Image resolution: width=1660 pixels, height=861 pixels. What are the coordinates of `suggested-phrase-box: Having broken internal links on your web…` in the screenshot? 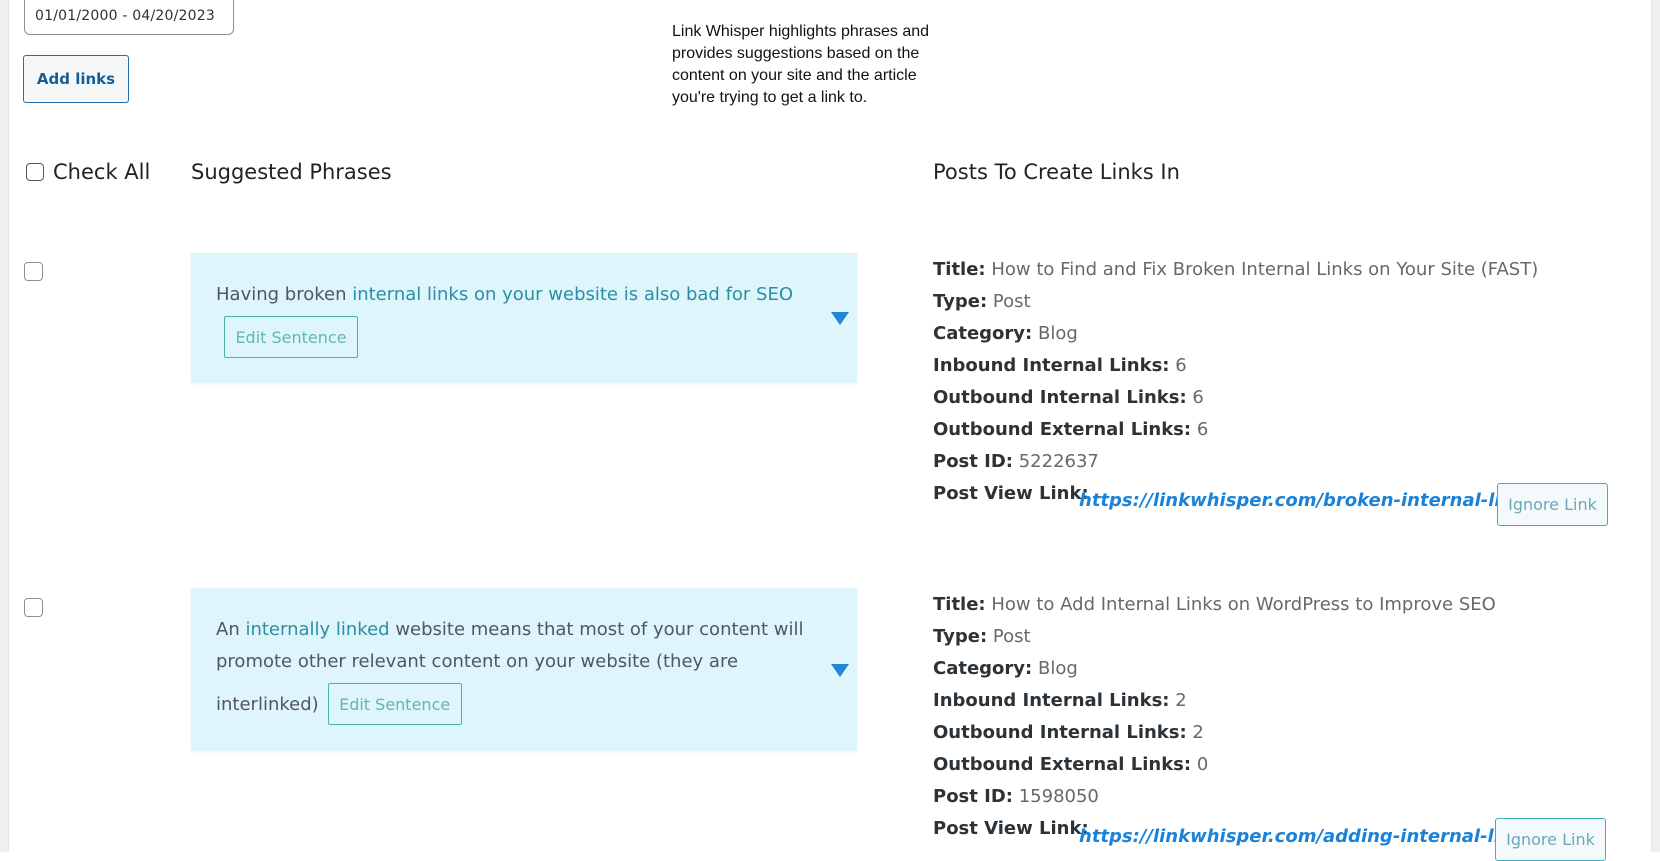 It's located at (524, 318).